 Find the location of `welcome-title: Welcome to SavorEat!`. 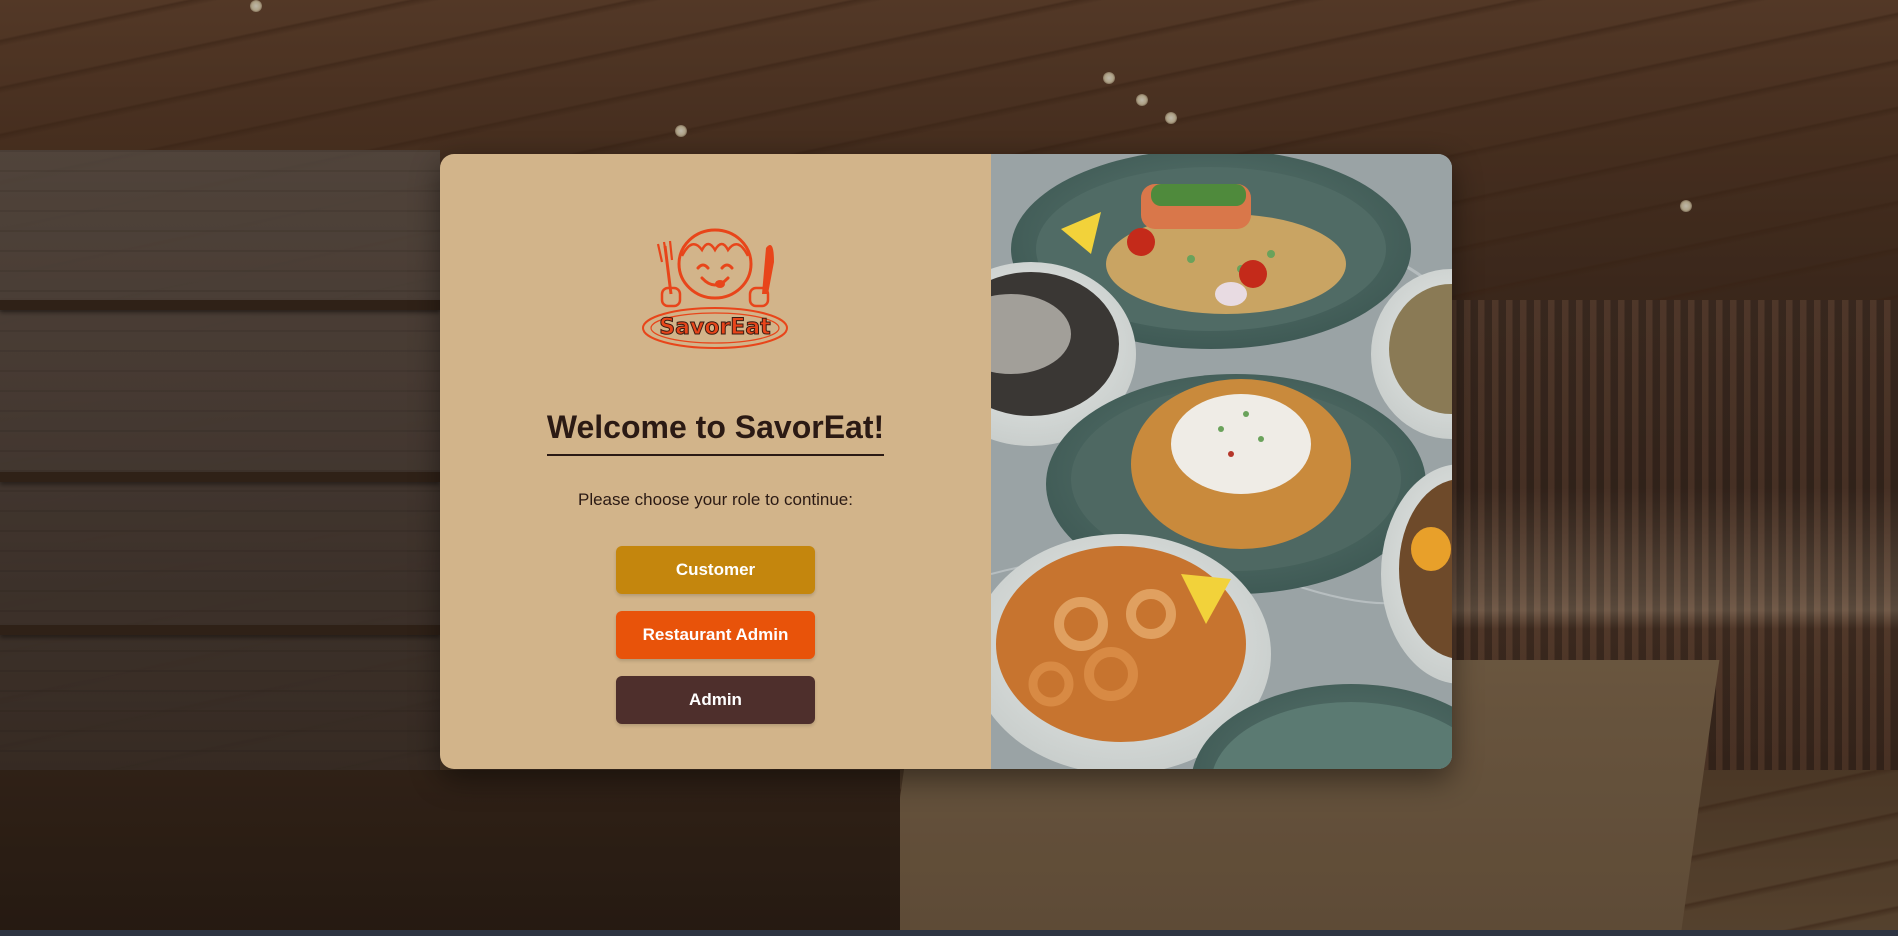

welcome-title: Welcome to SavorEat! is located at coordinates (715, 432).